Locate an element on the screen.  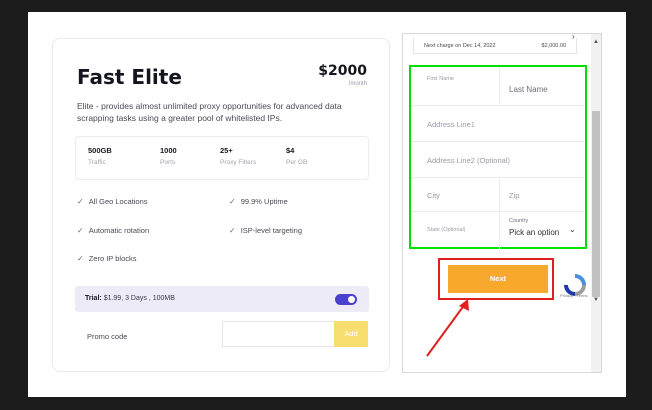
country-select: Pick an option is located at coordinates (534, 232).